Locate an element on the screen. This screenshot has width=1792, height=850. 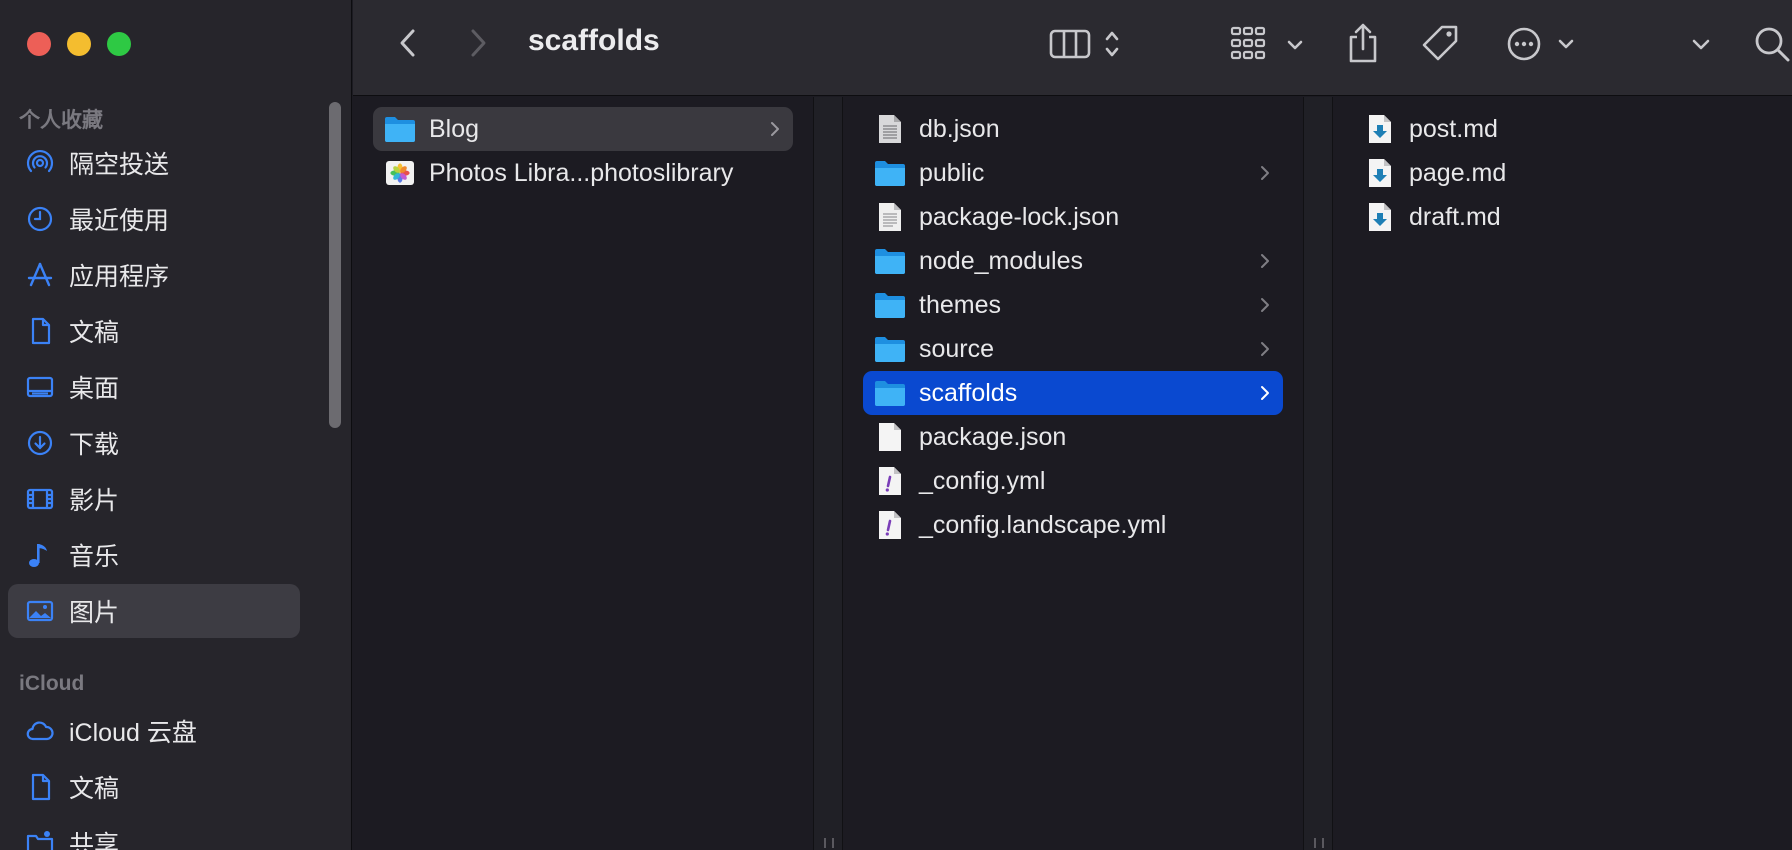
yml-file-icon is located at coordinates (890, 481).